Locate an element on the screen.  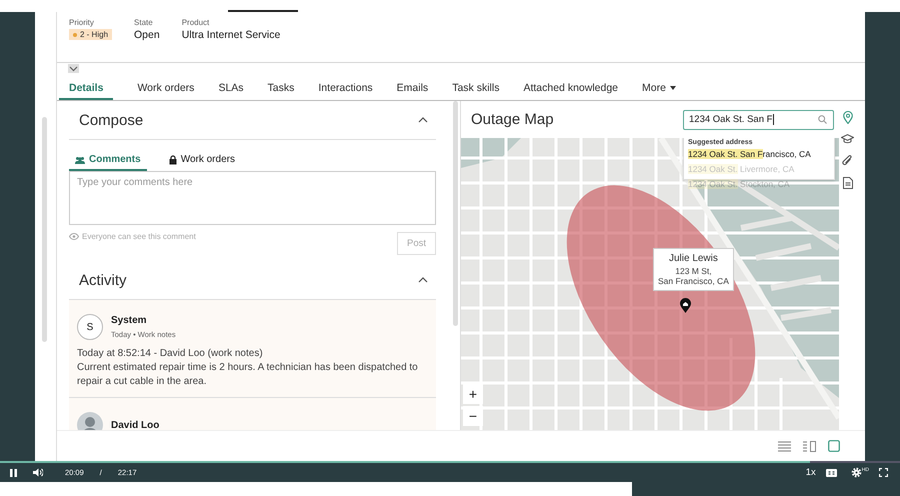
address-search-field: 1234 Oak St. San F is located at coordinates (758, 120).